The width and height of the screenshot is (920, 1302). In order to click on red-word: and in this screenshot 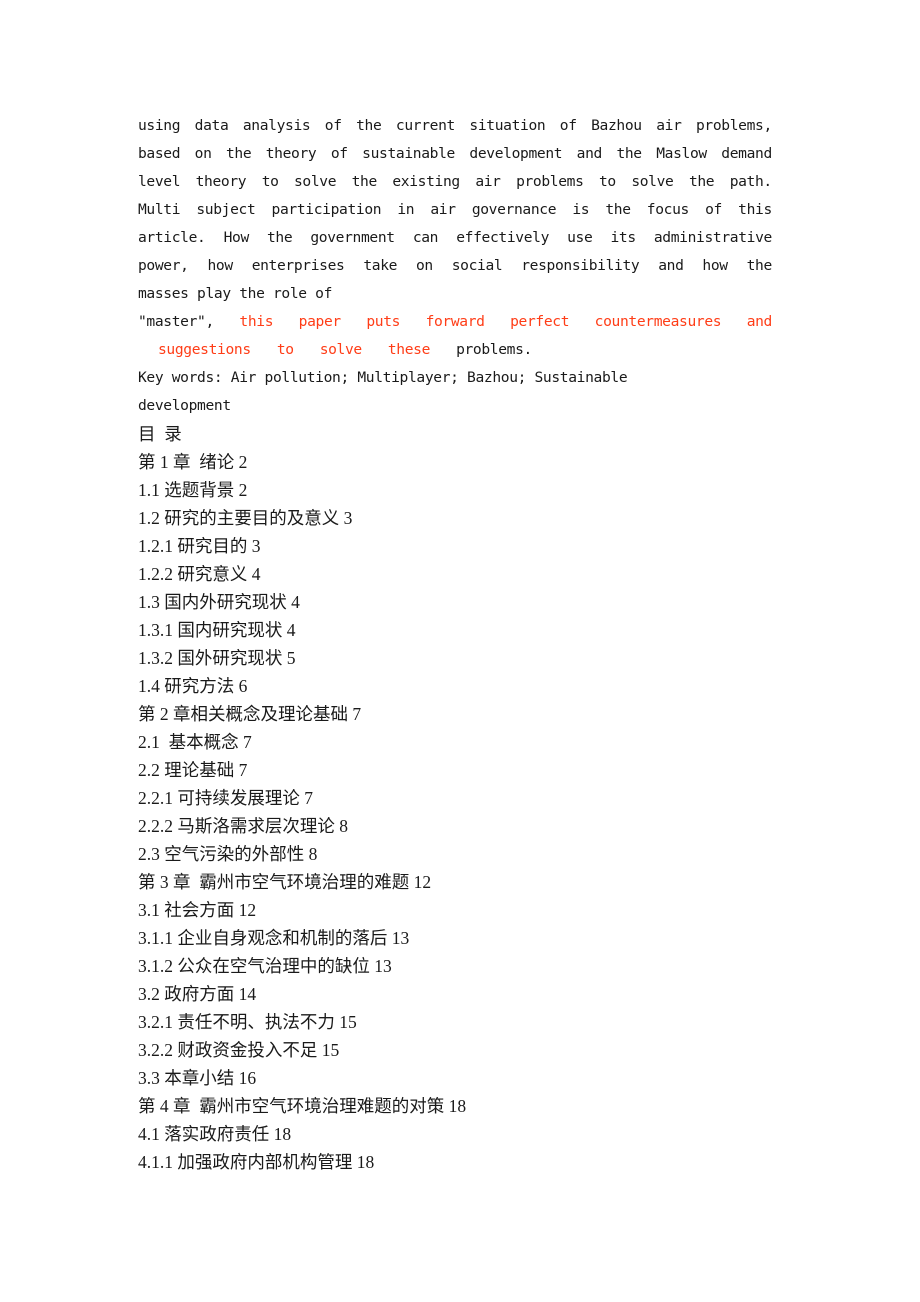, I will do `click(759, 321)`.